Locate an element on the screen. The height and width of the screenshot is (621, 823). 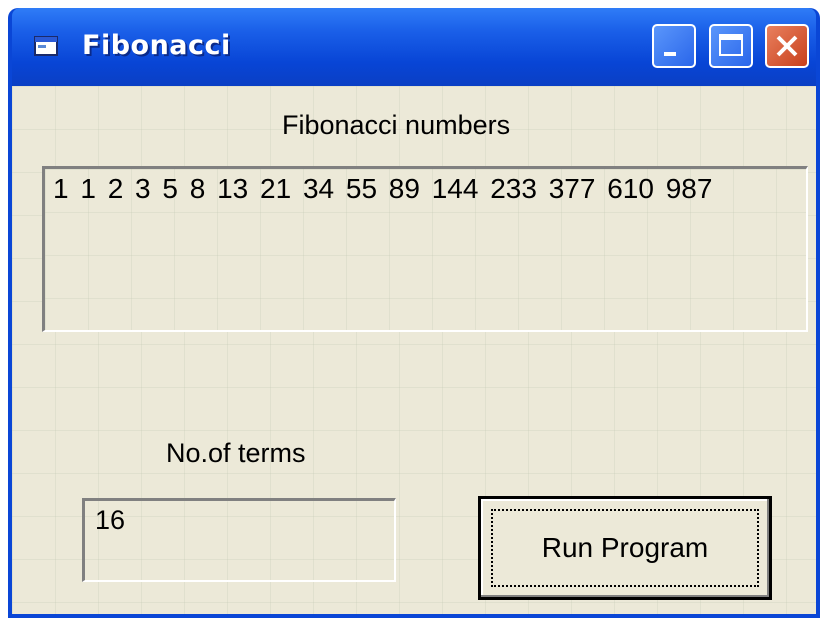
terms-input: 16 is located at coordinates (239, 540).